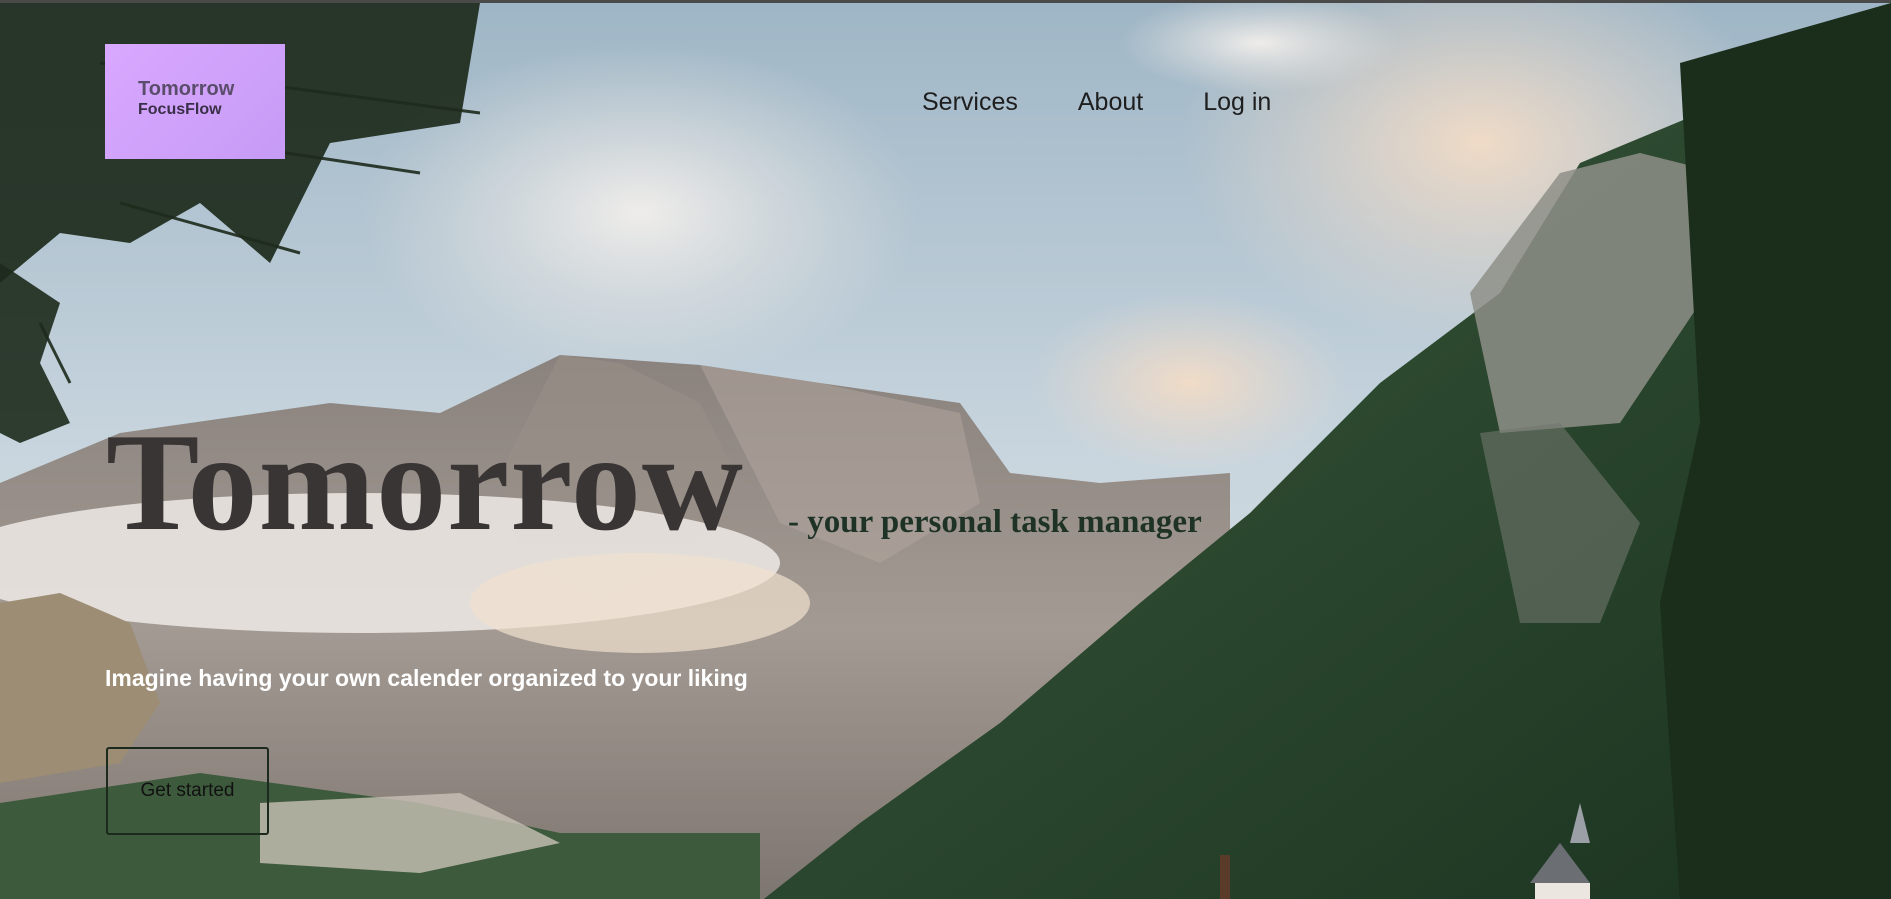 The height and width of the screenshot is (899, 1891). I want to click on hero-tagline: - your personal task manager, so click(995, 522).